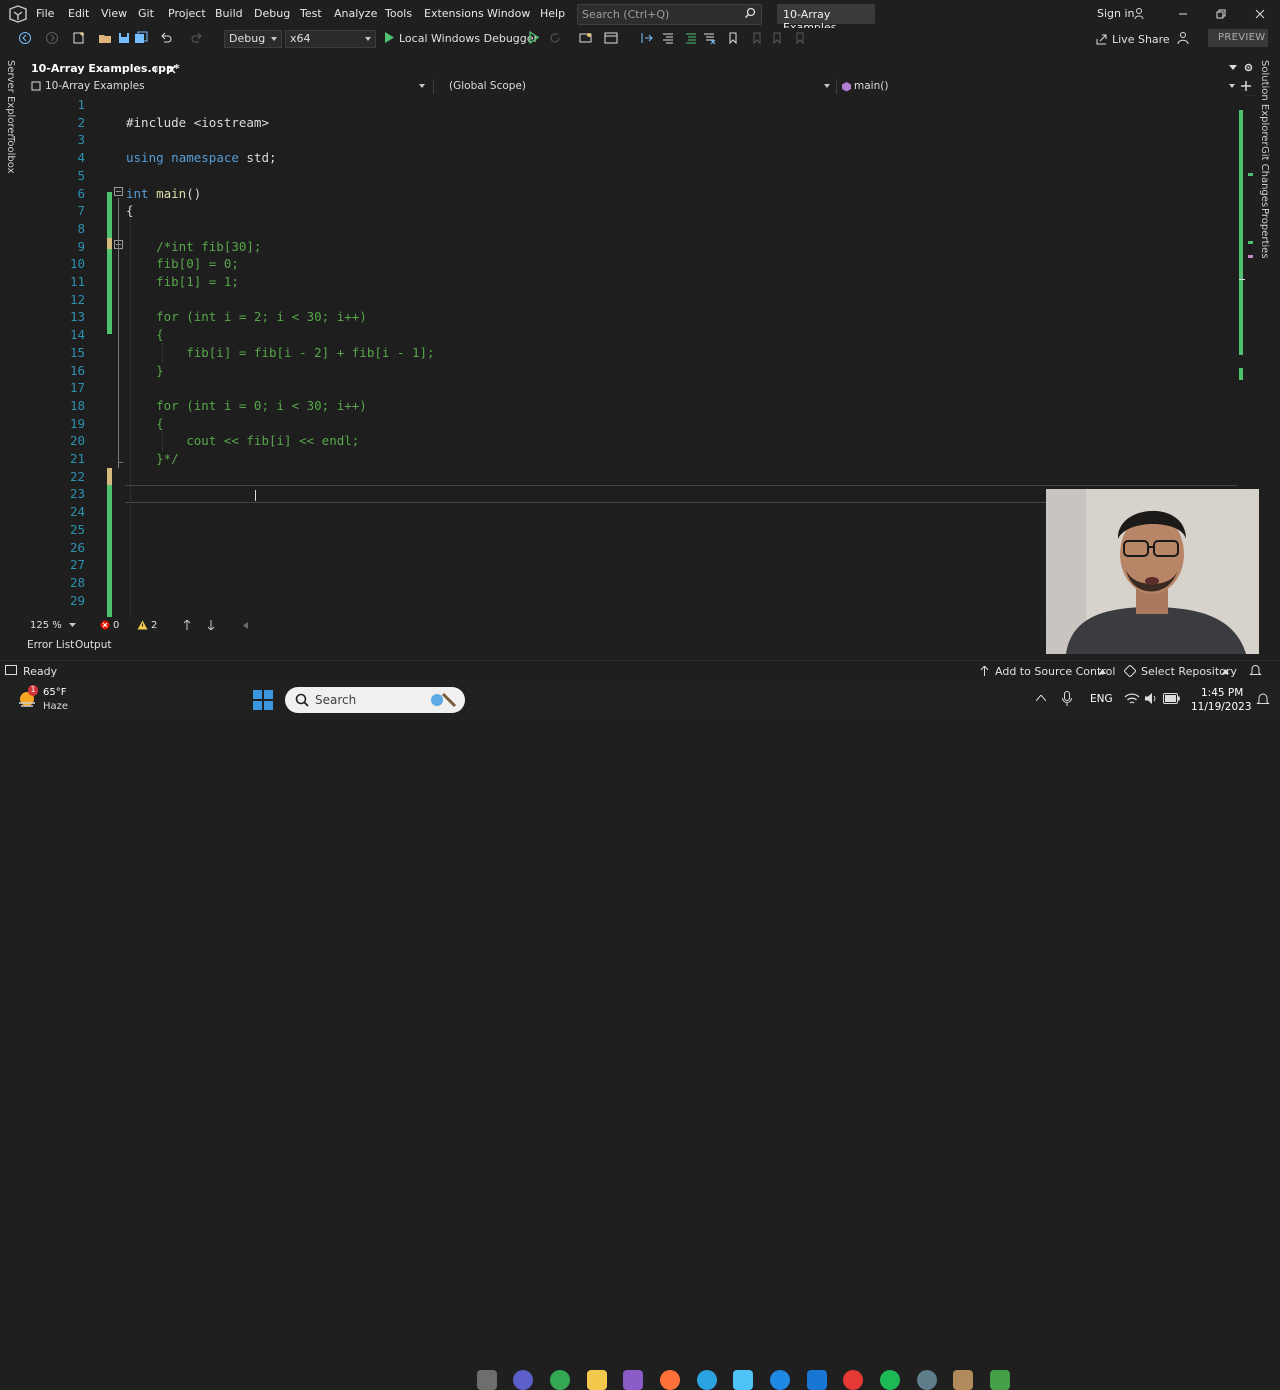 The image size is (1280, 1390). What do you see at coordinates (118, 191) in the screenshot?
I see `collapse-icon` at bounding box center [118, 191].